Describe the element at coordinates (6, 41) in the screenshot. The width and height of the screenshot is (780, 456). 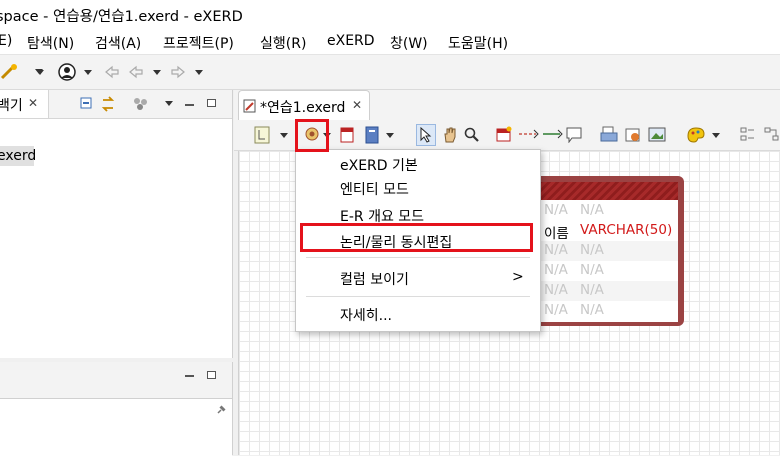
I see `menu-edit: E)` at that location.